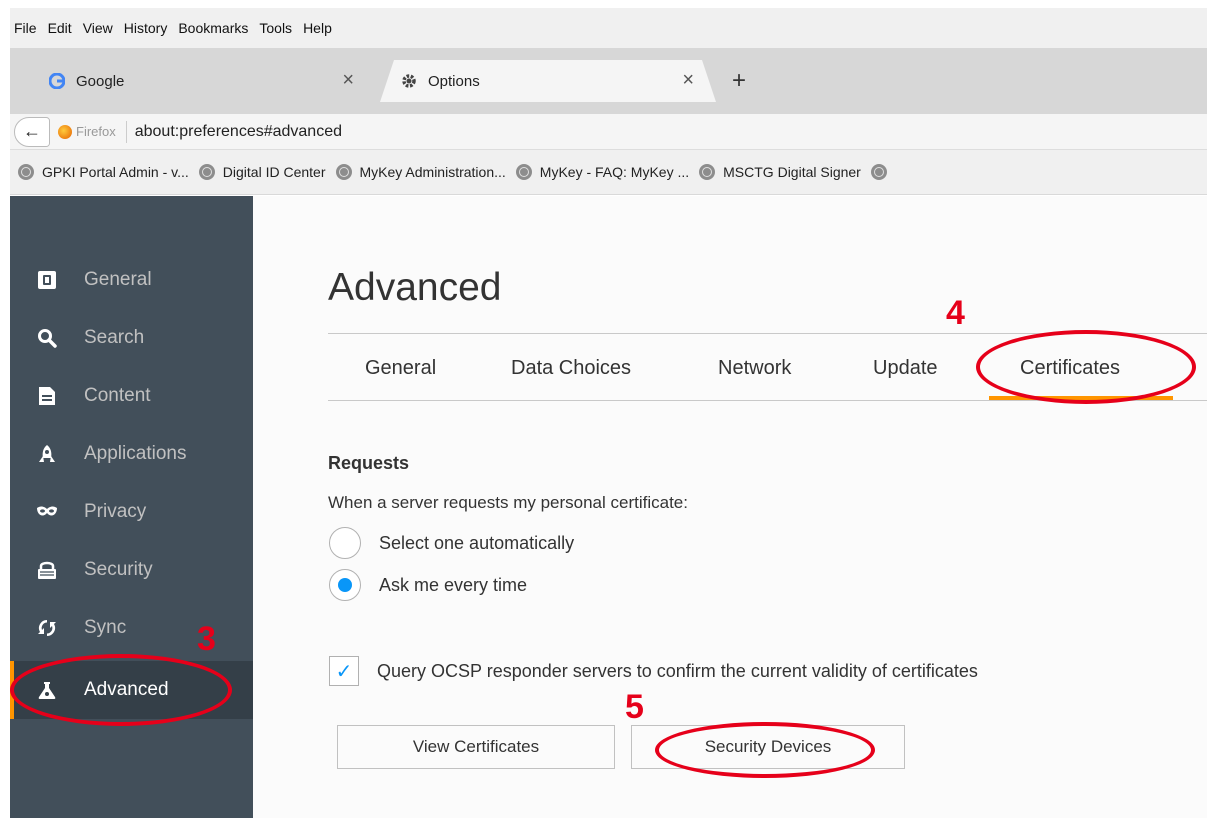  I want to click on sidebar-item-applications: Applications, so click(131, 454).